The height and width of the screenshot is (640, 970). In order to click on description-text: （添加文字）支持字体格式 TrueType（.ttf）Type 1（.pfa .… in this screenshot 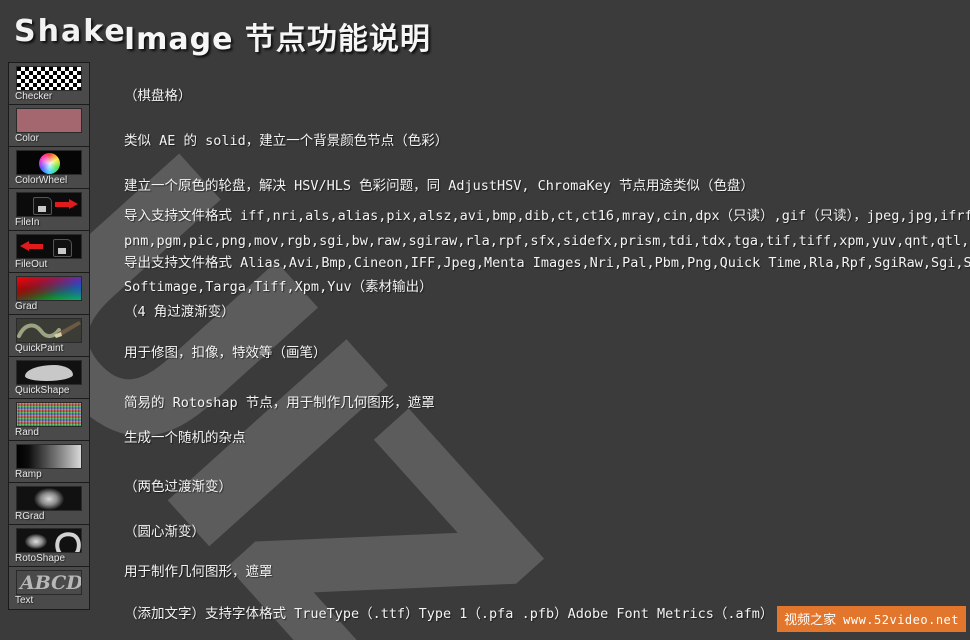, I will do `click(449, 614)`.